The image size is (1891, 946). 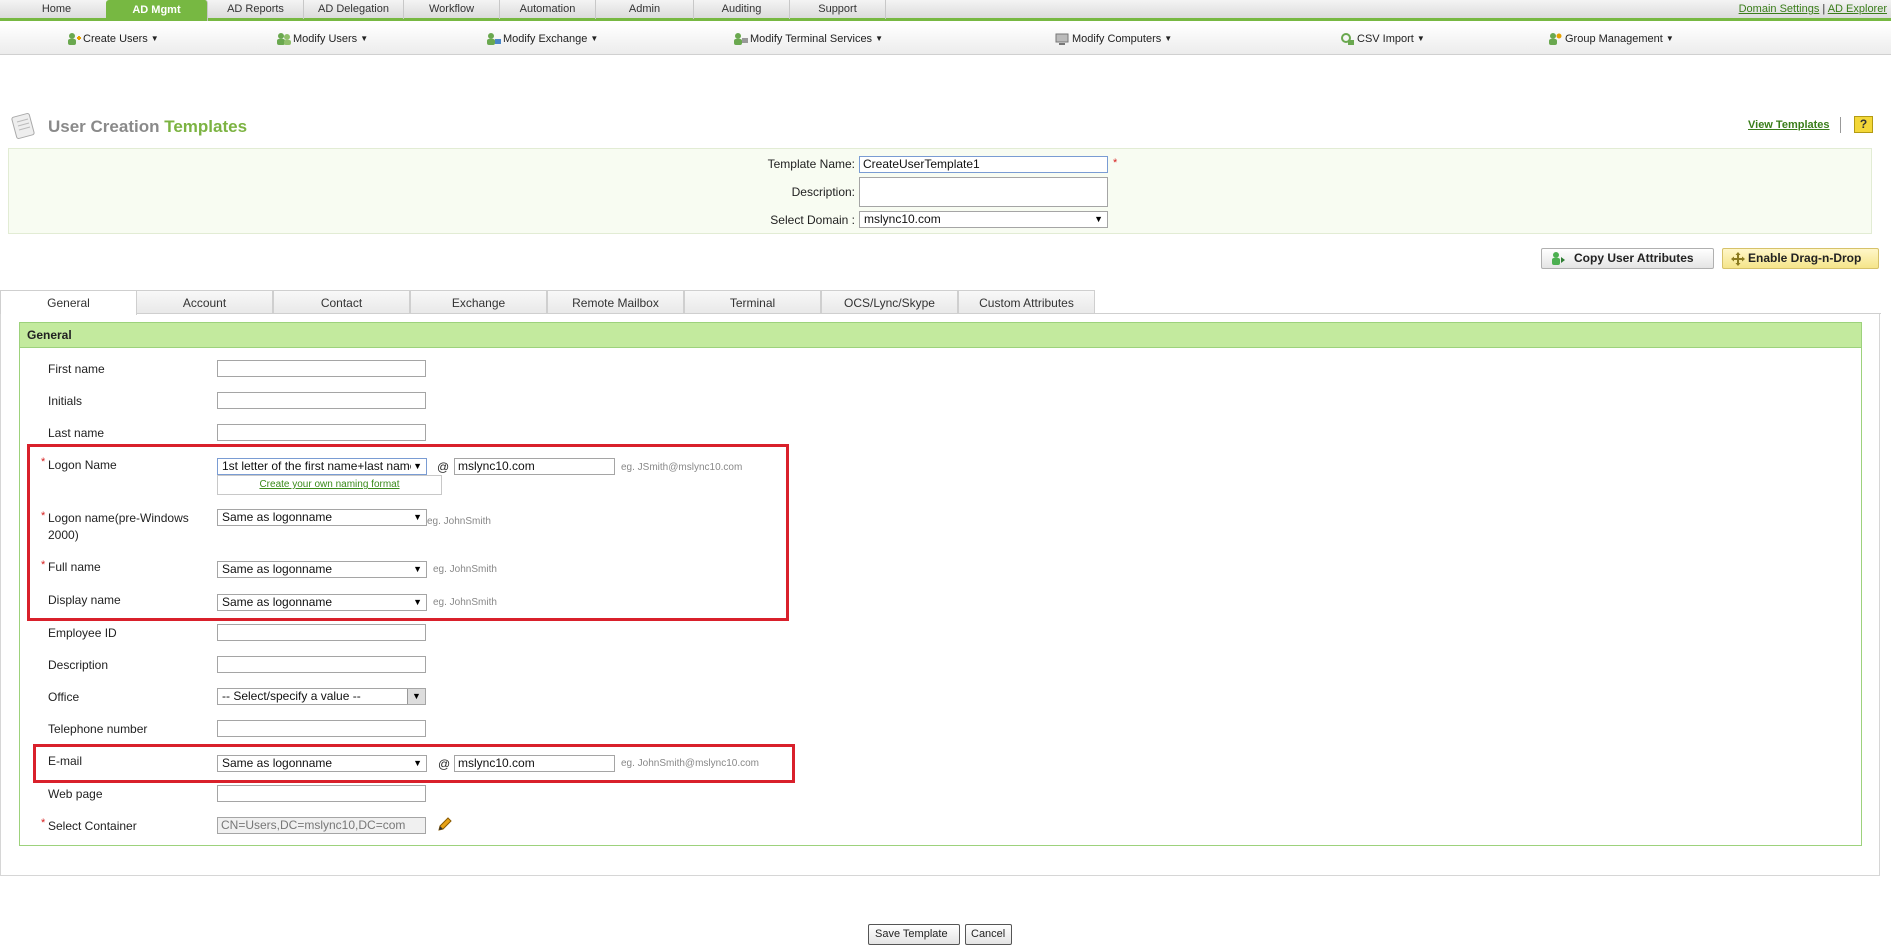 I want to click on page-title-main: User Creation, so click(x=106, y=126).